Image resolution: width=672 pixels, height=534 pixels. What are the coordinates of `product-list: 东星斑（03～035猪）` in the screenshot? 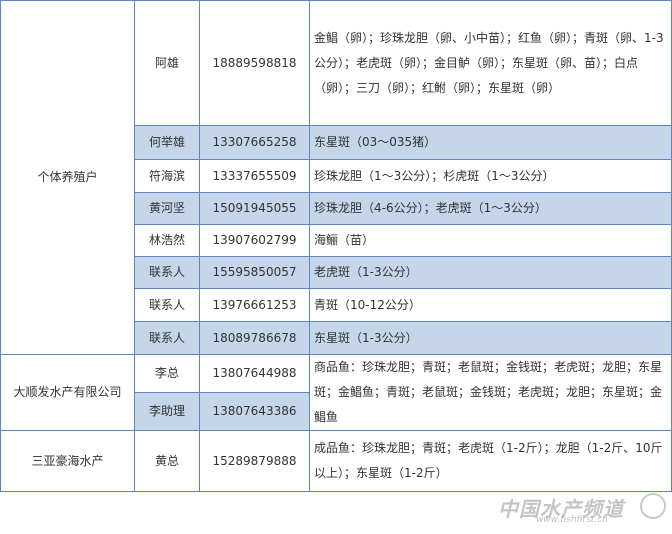 It's located at (490, 142).